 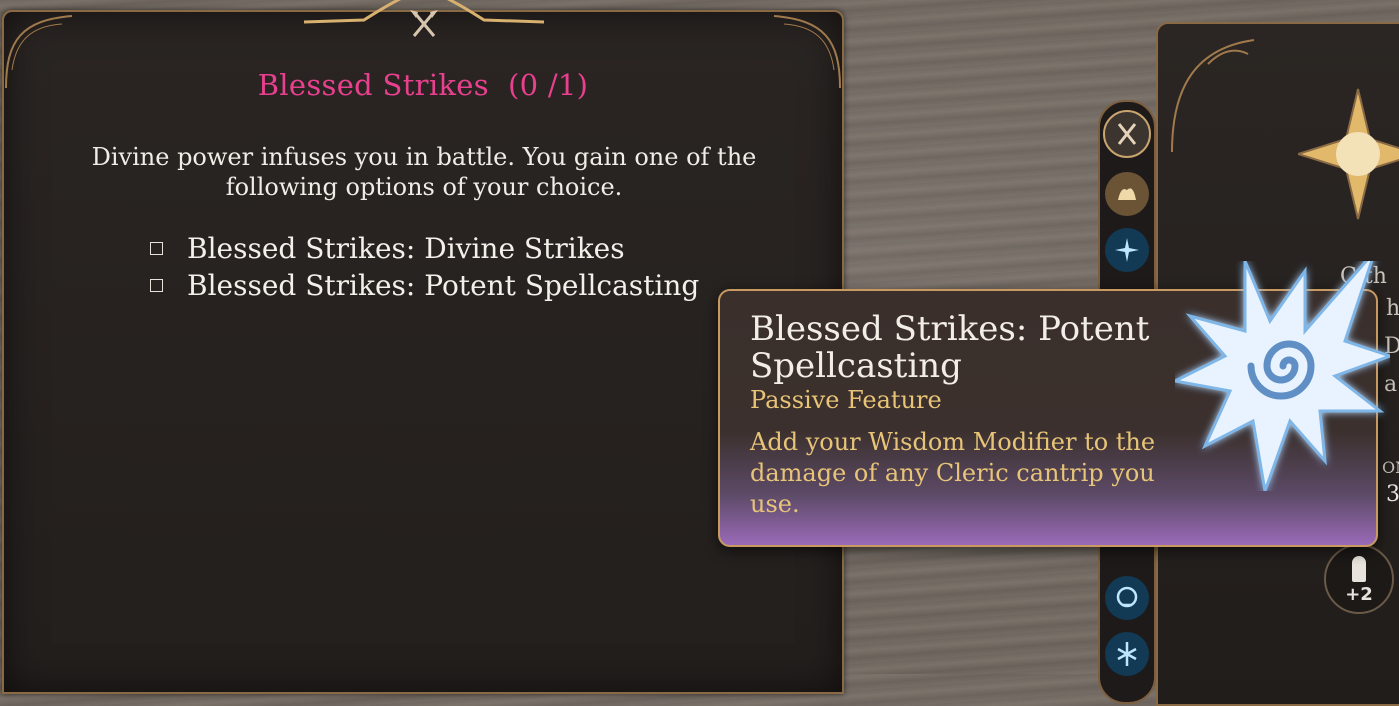 I want to click on ability-bonus-badge: +2, so click(x=1359, y=579).